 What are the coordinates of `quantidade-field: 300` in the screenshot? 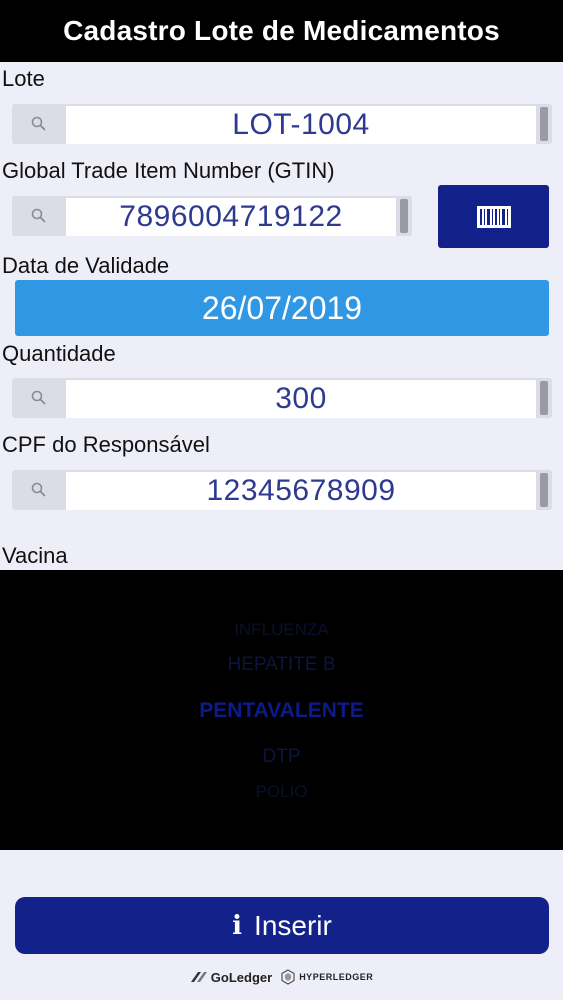 It's located at (282, 398).